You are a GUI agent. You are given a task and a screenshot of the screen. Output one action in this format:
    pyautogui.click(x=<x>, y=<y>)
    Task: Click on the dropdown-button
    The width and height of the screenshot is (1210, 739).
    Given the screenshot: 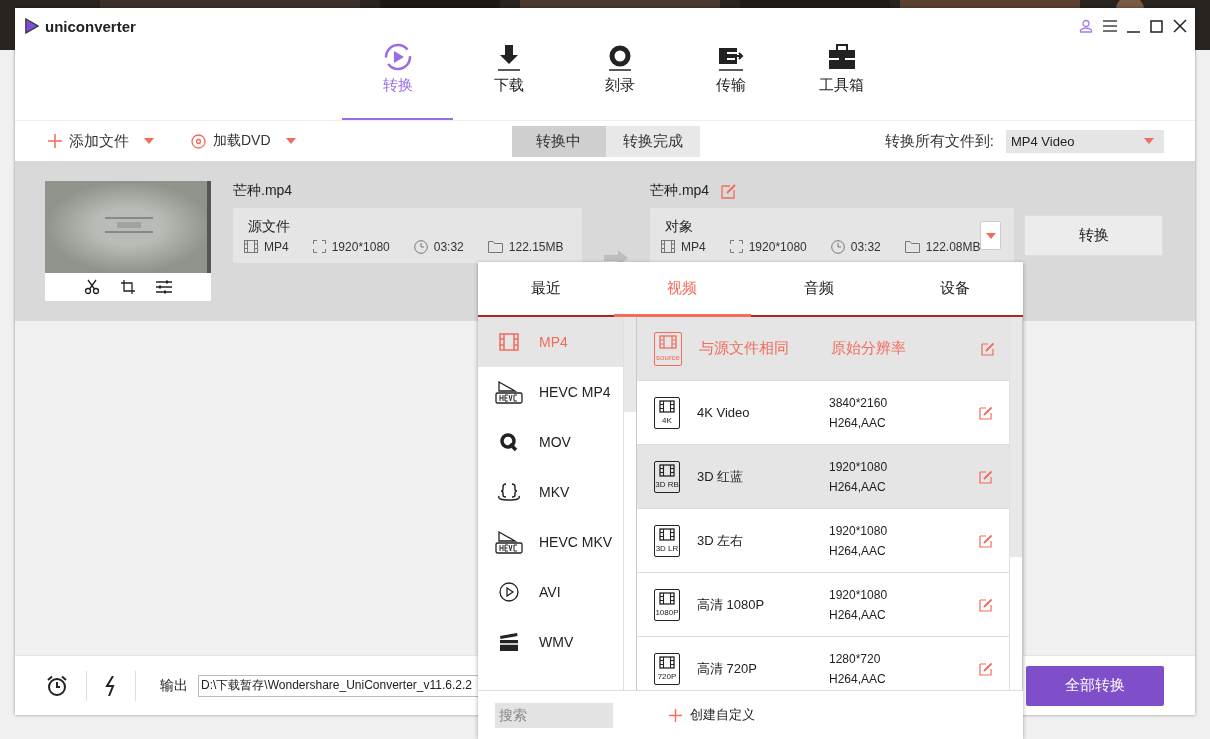 What is the action you would take?
    pyautogui.click(x=990, y=235)
    